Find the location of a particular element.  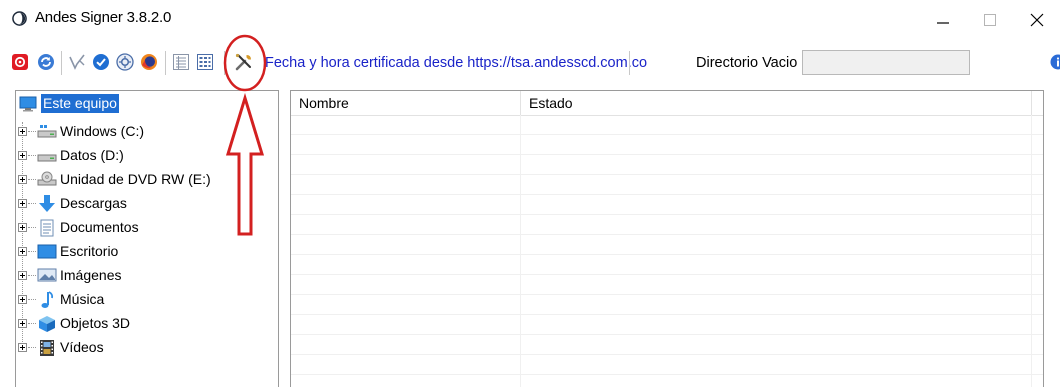

tree-item-label: Descargas is located at coordinates (93, 203).